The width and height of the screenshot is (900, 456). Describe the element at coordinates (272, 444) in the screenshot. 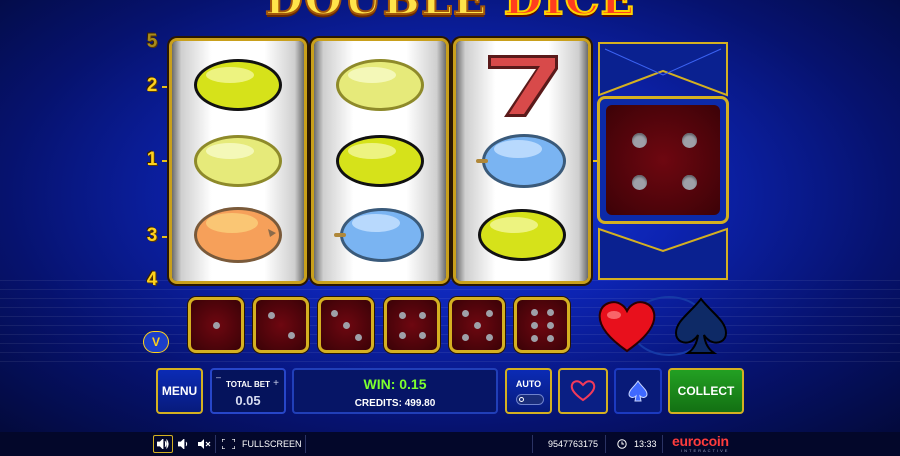

I see `fullscreen-label: FULLSCREEN` at that location.